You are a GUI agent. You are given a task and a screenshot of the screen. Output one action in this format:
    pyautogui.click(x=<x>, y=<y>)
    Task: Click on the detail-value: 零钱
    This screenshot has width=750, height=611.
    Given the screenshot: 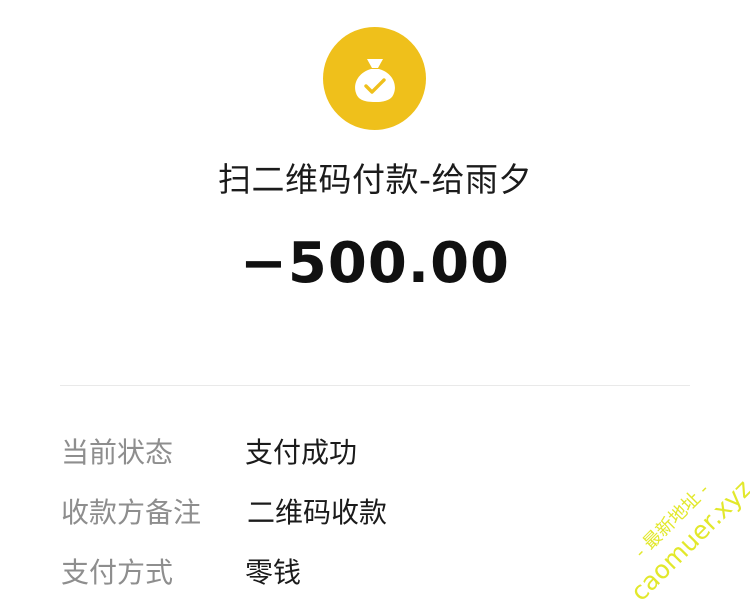 What is the action you would take?
    pyautogui.click(x=273, y=572)
    